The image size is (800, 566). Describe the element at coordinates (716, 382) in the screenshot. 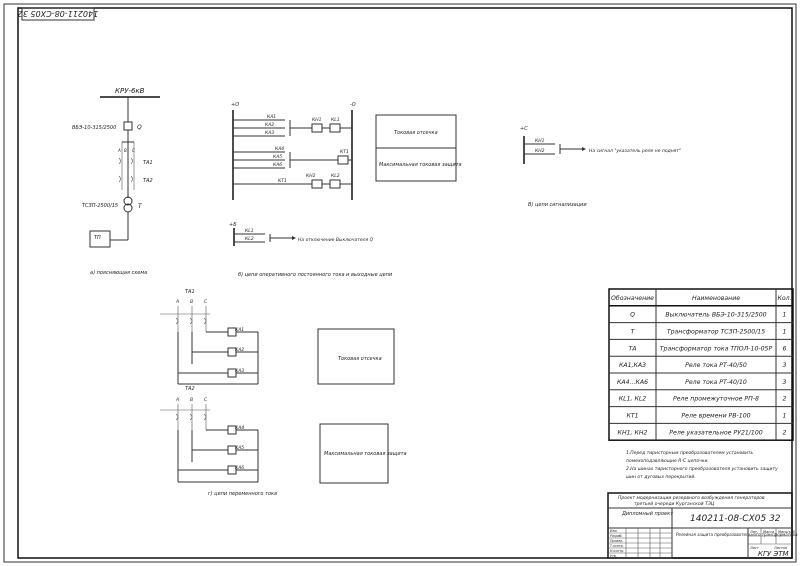

I see `table-cell: Реле тока РТ-40/10` at that location.